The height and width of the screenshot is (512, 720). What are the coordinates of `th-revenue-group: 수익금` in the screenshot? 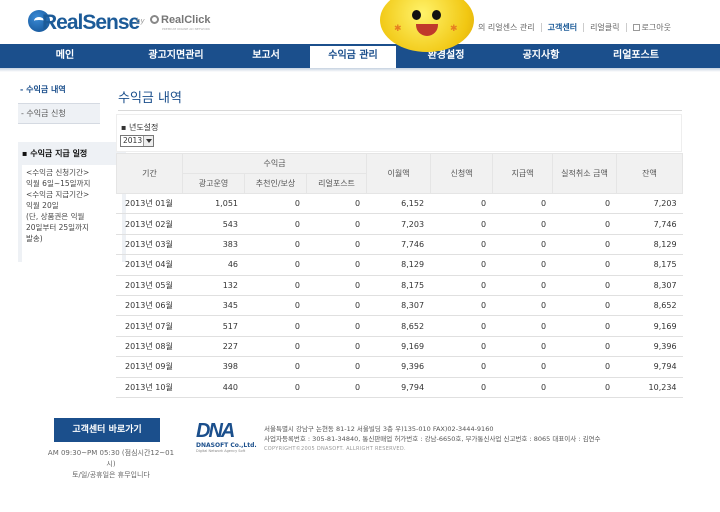 It's located at (274, 163).